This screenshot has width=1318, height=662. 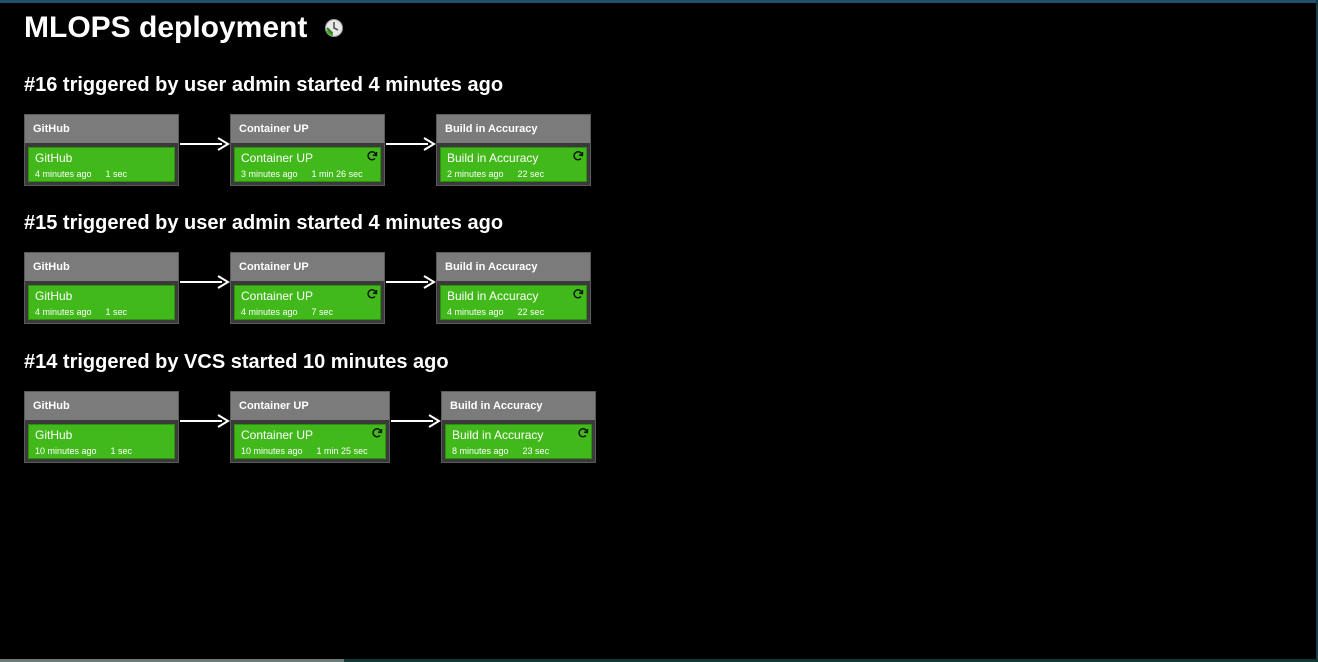 I want to click on stage-meta: 8 minutes ago 23 sec, so click(x=521, y=451).